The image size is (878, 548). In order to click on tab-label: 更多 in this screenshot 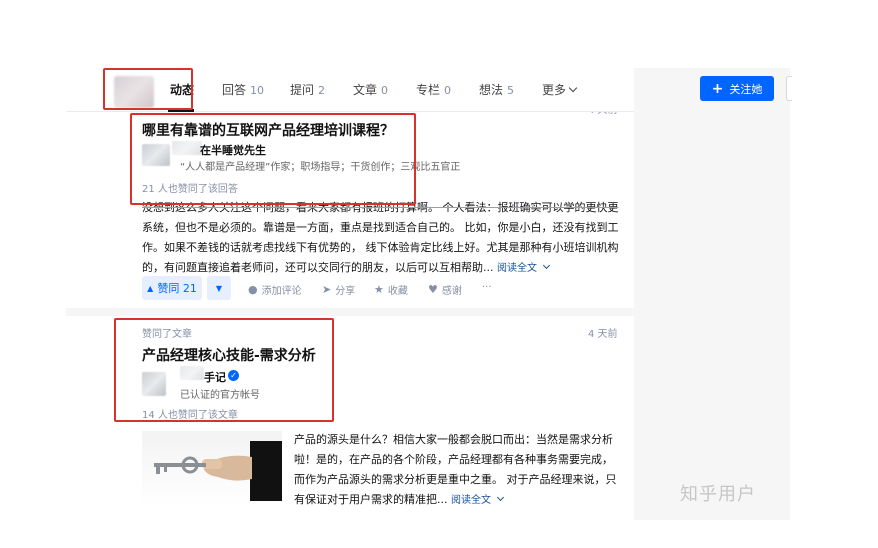, I will do `click(554, 90)`.